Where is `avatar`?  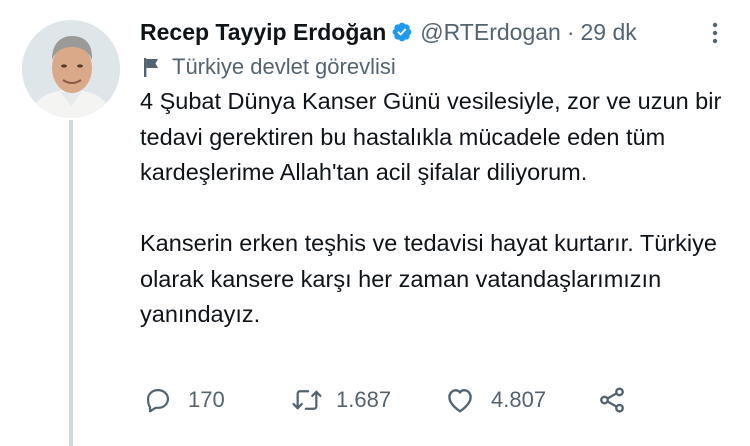
avatar is located at coordinates (71, 69).